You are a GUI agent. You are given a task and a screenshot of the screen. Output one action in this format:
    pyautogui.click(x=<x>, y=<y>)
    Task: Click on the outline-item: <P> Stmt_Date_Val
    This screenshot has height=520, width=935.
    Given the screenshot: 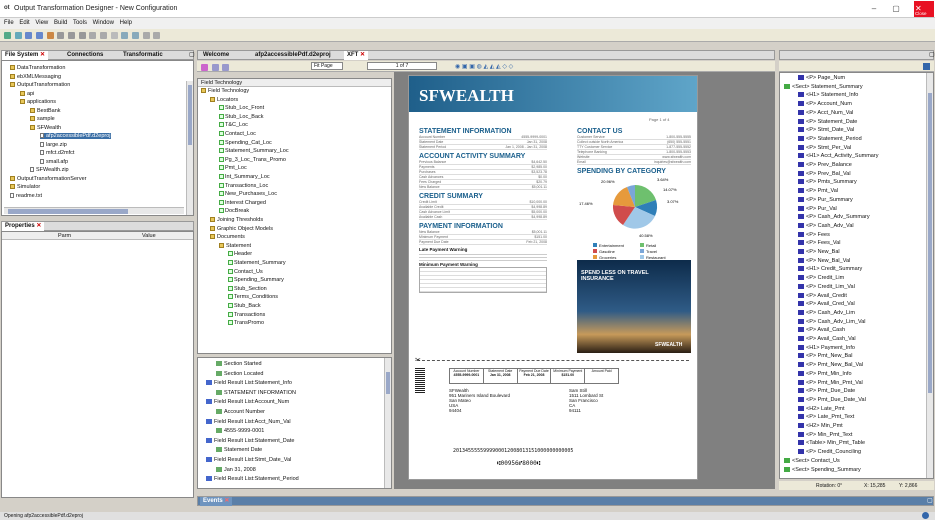 What is the action you would take?
    pyautogui.click(x=826, y=130)
    